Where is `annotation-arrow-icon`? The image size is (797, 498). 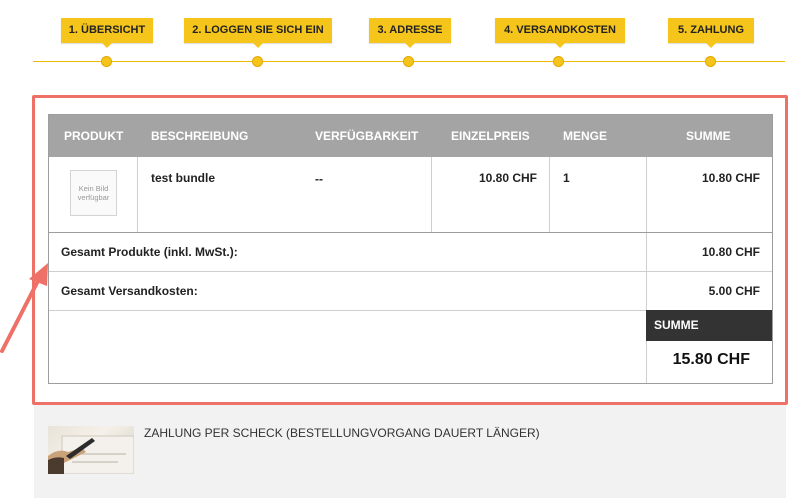
annotation-arrow-icon is located at coordinates (24, 308).